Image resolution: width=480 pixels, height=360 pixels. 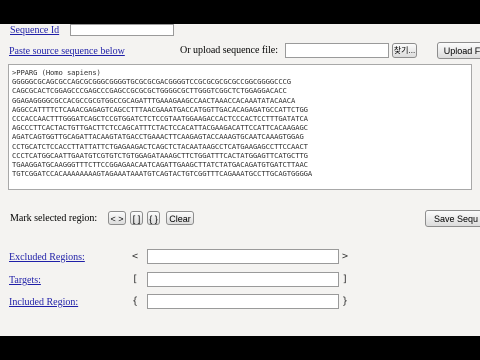 I want to click on upload-button: Upload F, so click(x=458, y=50).